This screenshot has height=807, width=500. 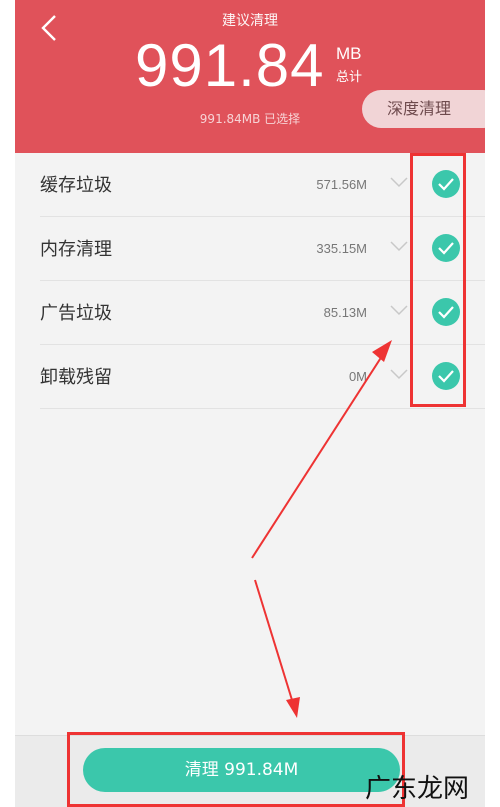 What do you see at coordinates (76, 249) in the screenshot?
I see `list-item-label: 内存清理` at bounding box center [76, 249].